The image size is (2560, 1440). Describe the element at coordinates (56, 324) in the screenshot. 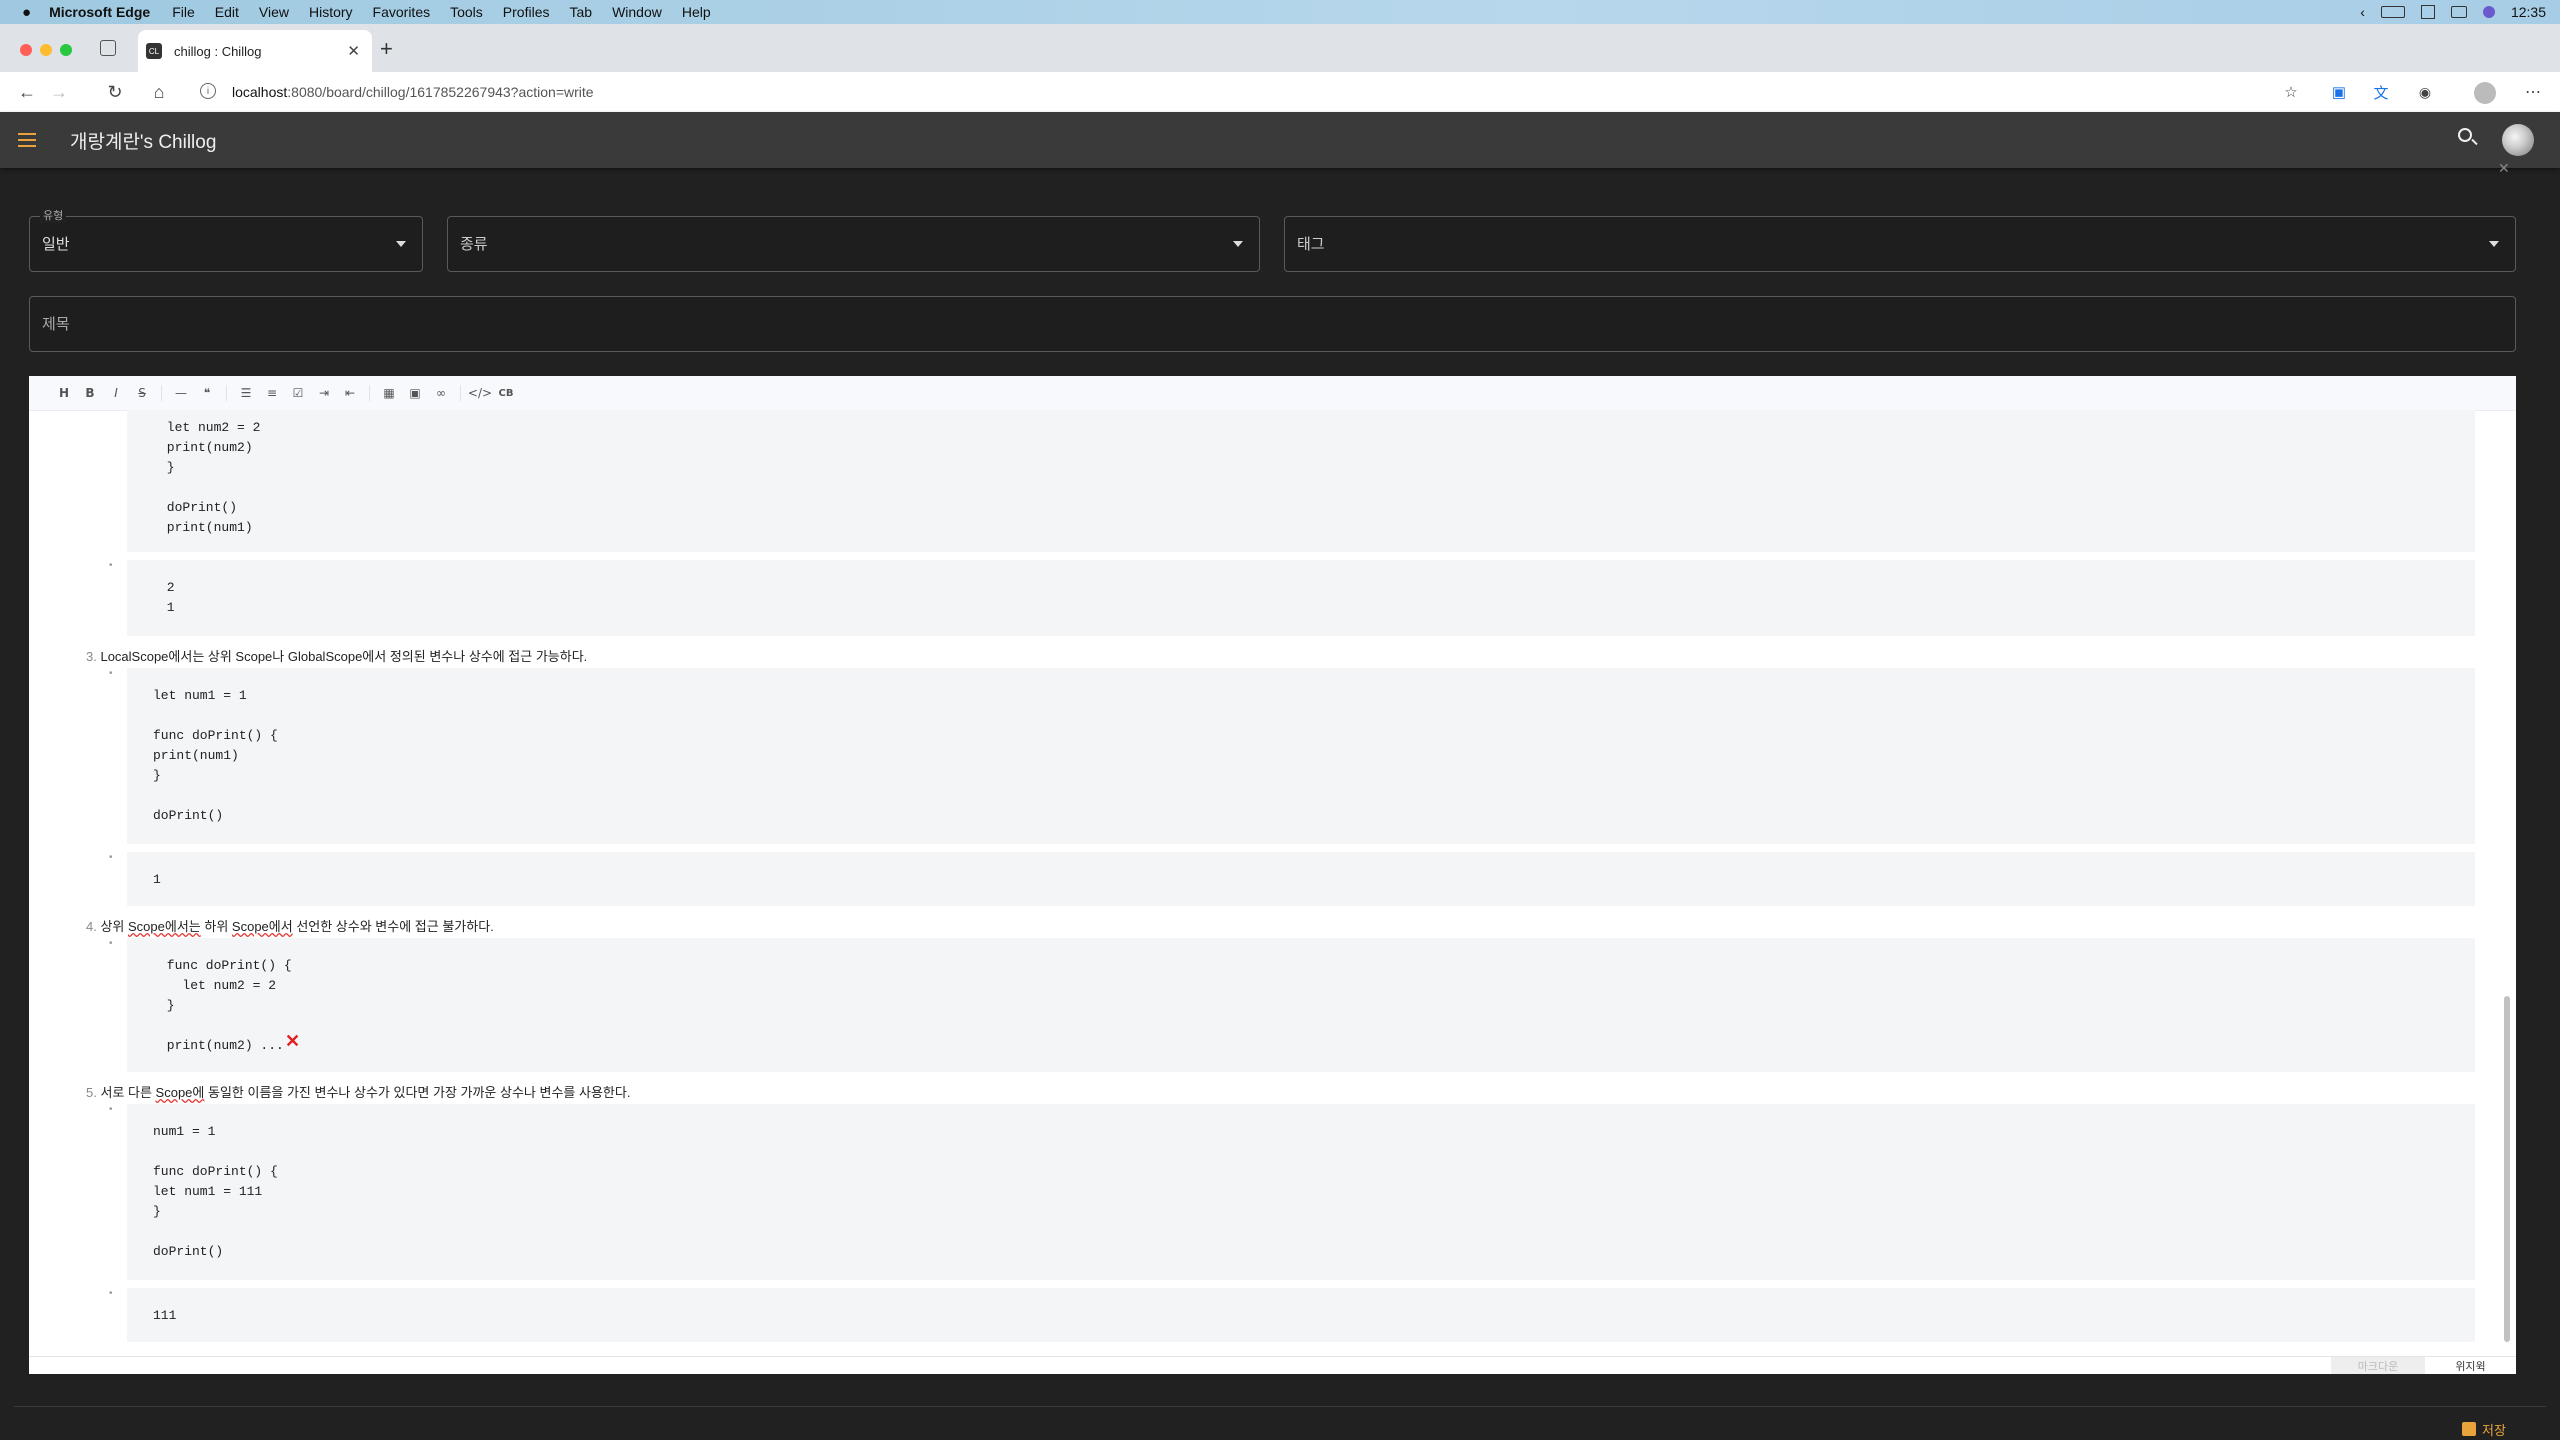

I see `title-placeholder: 제목` at that location.